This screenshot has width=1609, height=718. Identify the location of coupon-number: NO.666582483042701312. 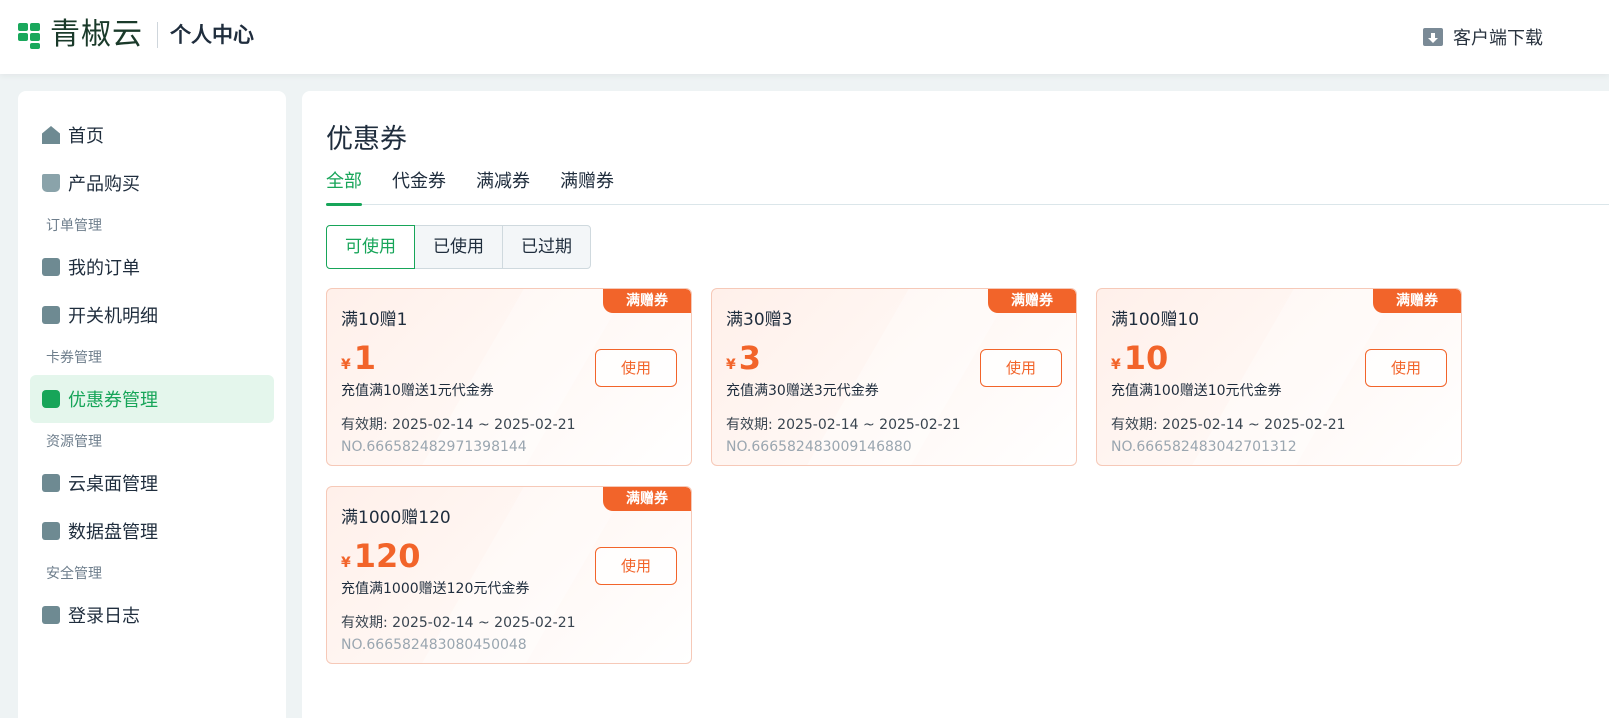
(1204, 447).